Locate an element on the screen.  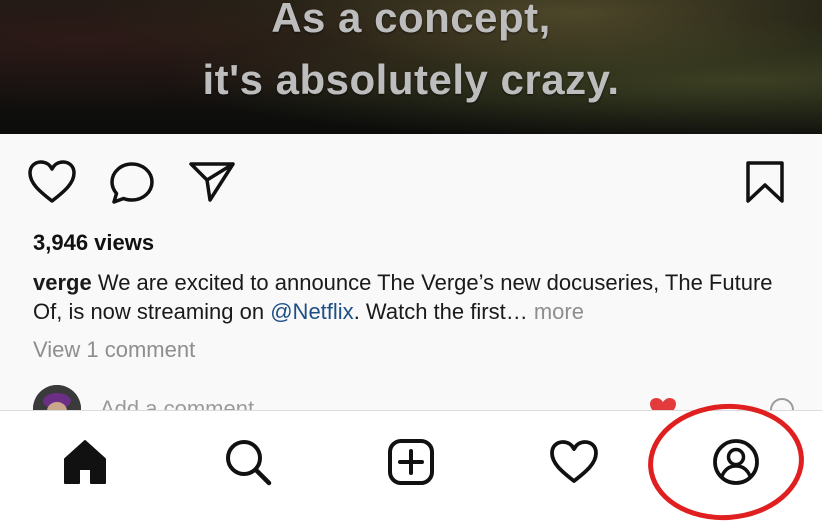
heart-outline-icon is located at coordinates (52, 181).